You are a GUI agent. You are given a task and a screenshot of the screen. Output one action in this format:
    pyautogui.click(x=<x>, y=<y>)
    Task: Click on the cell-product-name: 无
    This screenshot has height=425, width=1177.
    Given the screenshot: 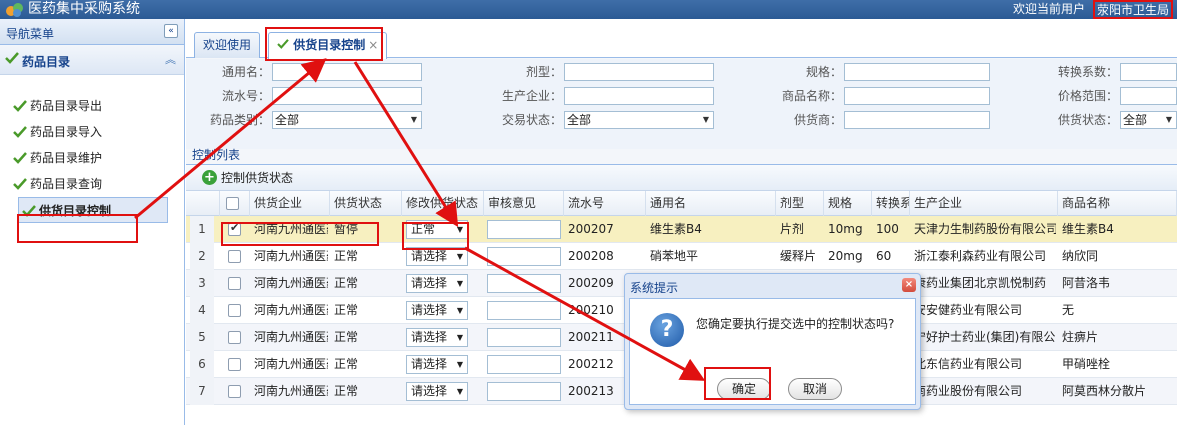 What is the action you would take?
    pyautogui.click(x=1068, y=310)
    